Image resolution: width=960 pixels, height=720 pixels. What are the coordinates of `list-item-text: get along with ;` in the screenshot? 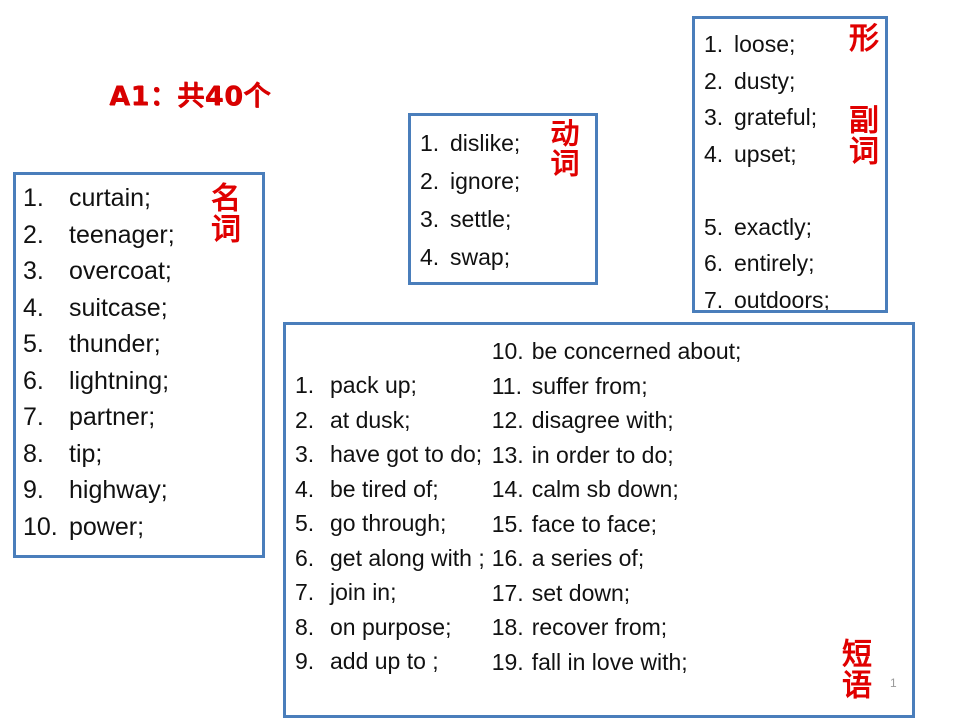 It's located at (407, 557).